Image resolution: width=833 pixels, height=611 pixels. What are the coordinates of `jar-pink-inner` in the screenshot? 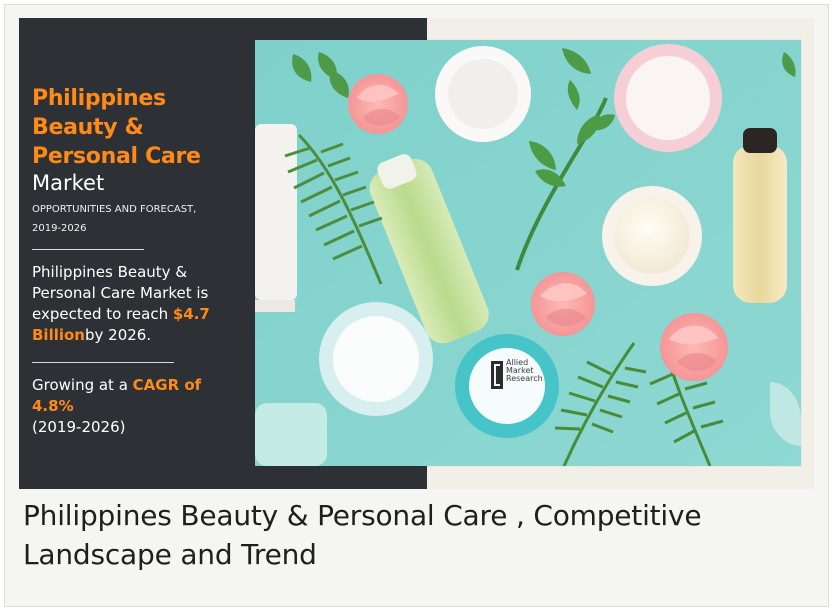 It's located at (668, 98).